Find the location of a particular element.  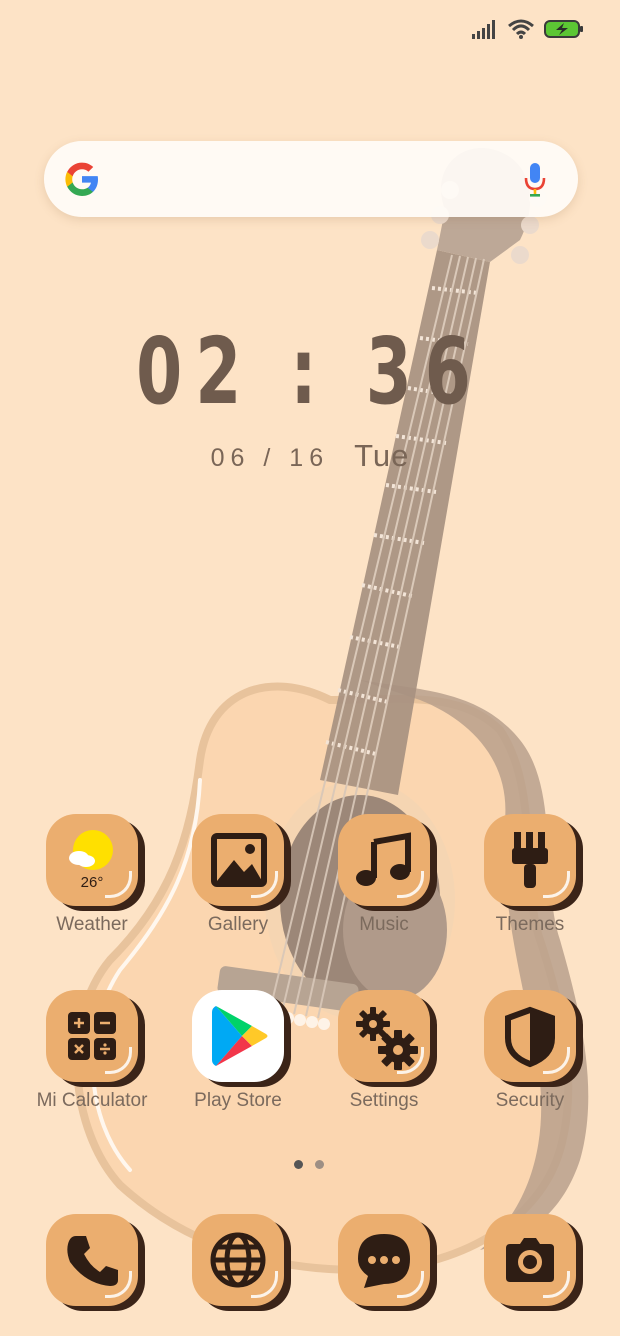

dock-browser is located at coordinates (238, 1260).